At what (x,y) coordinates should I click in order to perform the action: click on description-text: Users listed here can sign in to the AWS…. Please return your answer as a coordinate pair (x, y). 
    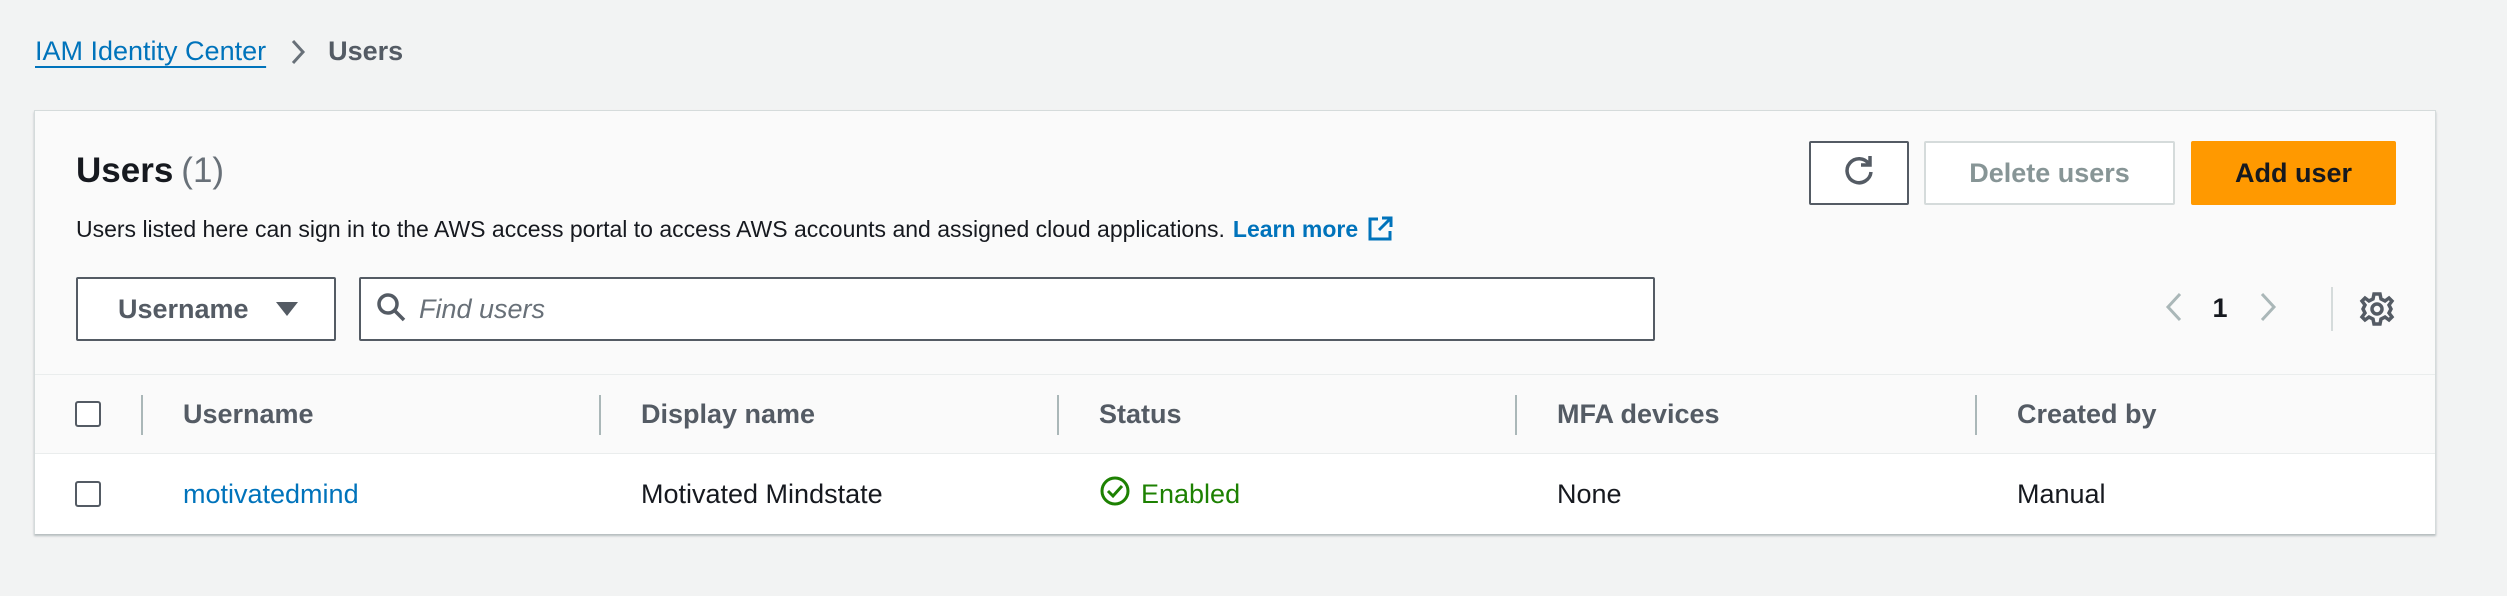
    Looking at the image, I should click on (650, 228).